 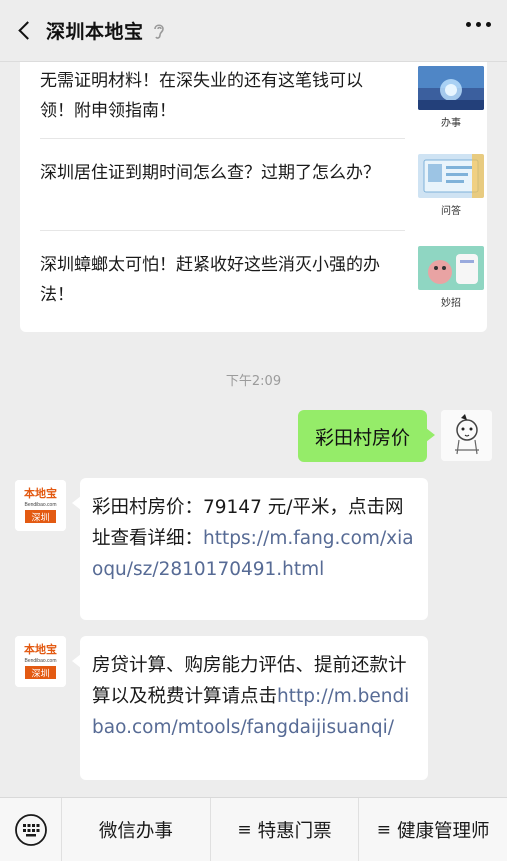 What do you see at coordinates (253, 381) in the screenshot?
I see `message-timestamp: 下午2:09` at bounding box center [253, 381].